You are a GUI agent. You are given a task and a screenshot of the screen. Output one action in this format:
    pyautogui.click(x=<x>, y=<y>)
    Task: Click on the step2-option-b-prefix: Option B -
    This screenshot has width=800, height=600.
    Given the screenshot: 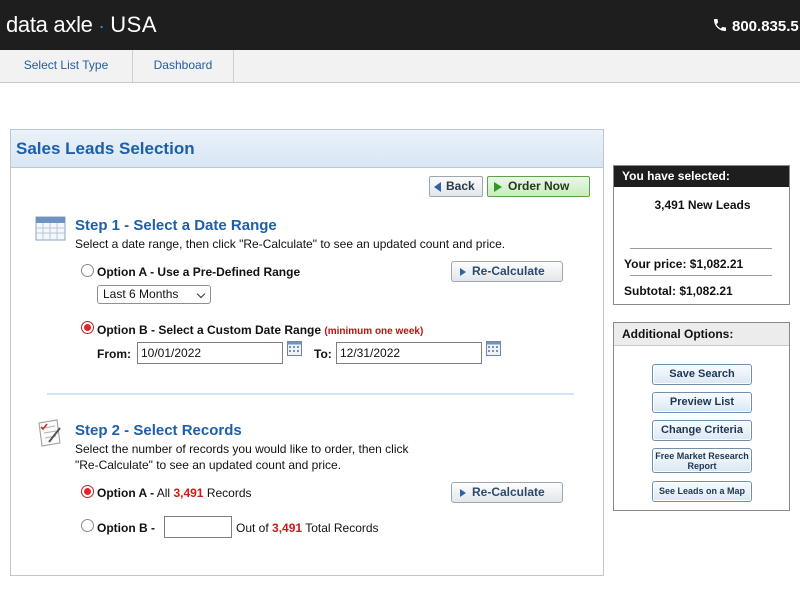 What is the action you would take?
    pyautogui.click(x=126, y=528)
    